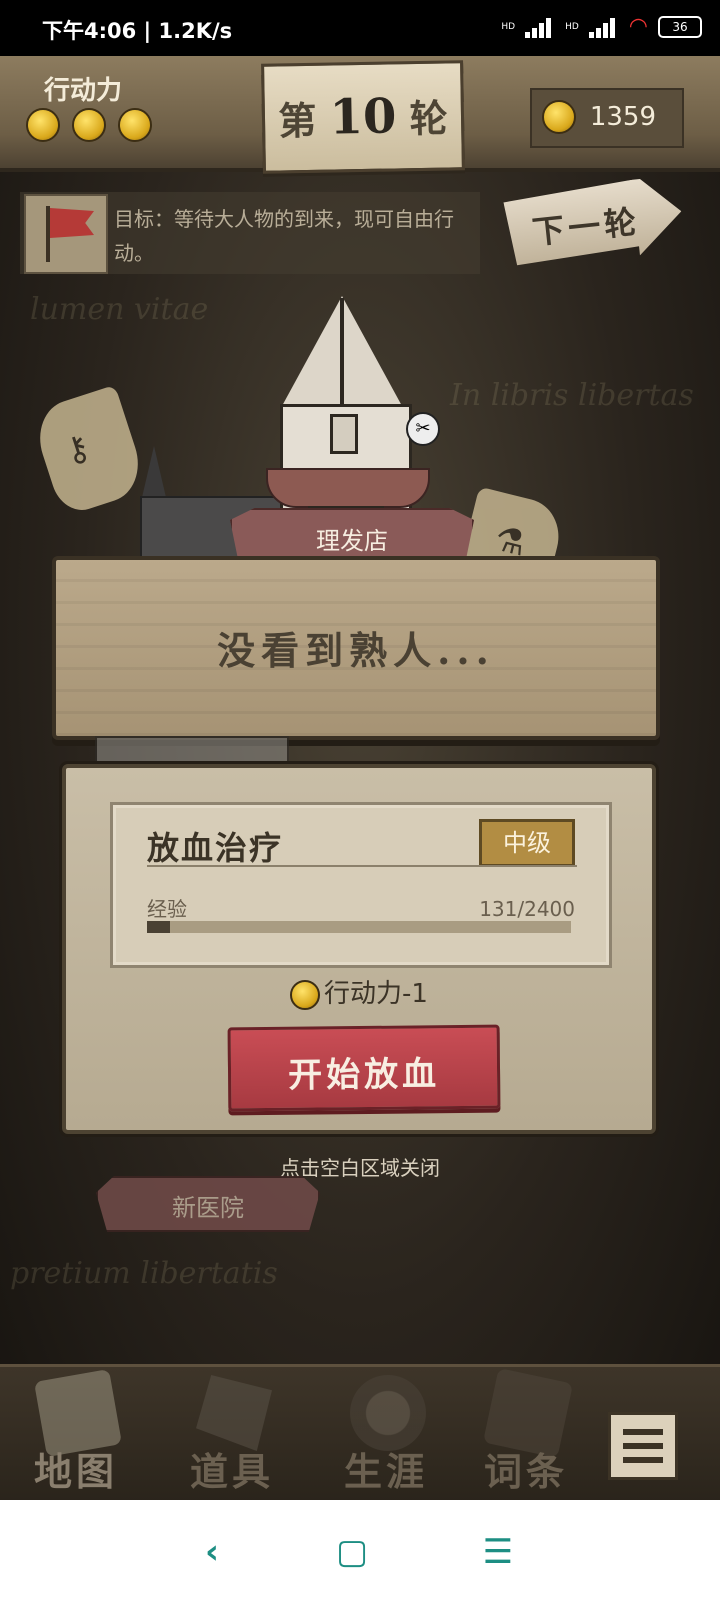 This screenshot has width=720, height=1600. I want to click on nav-items: 道具, so click(232, 1435).